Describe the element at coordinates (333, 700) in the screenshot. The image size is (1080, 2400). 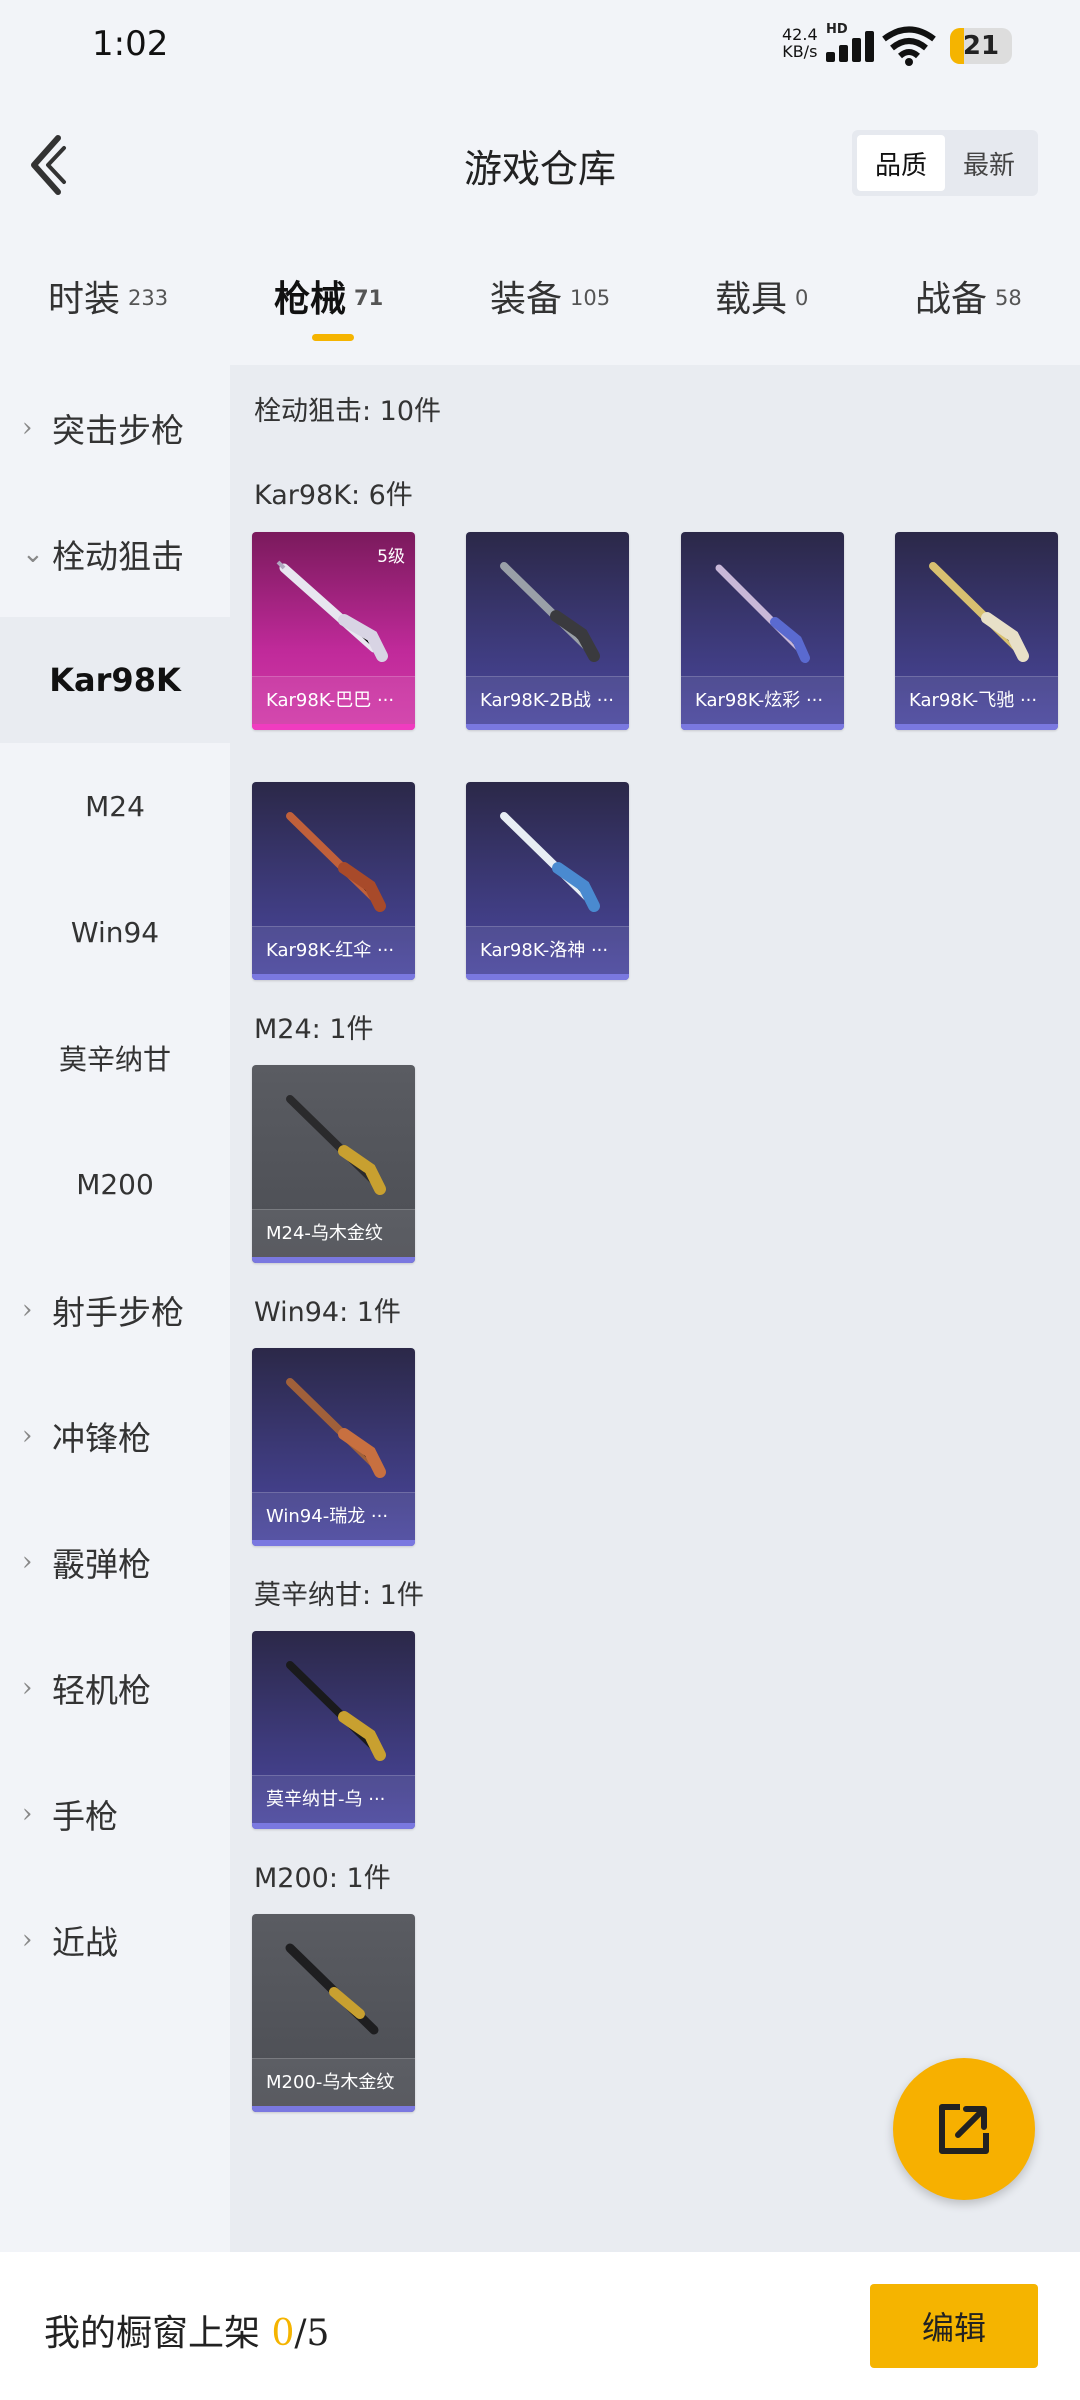
I see `item-label: Kar98K-巴巴 ···` at that location.